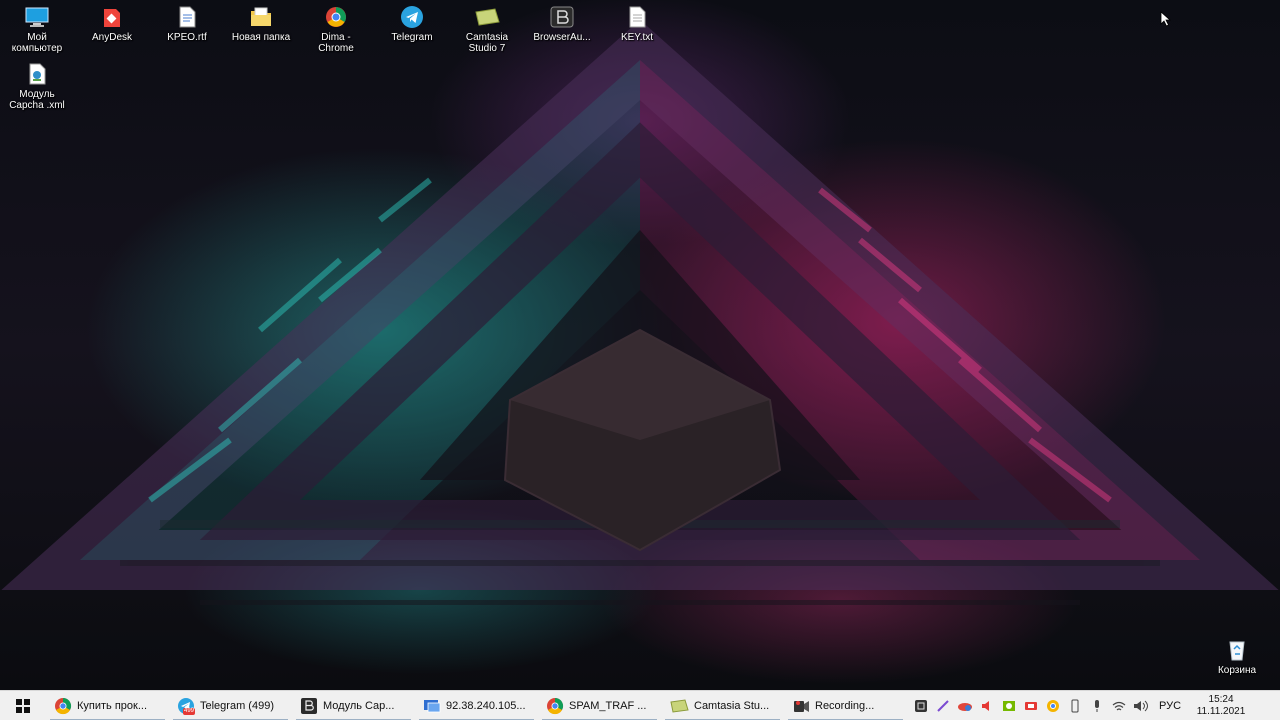 This screenshot has width=1280, height=720. I want to click on windows-logo-icon, so click(23, 705).